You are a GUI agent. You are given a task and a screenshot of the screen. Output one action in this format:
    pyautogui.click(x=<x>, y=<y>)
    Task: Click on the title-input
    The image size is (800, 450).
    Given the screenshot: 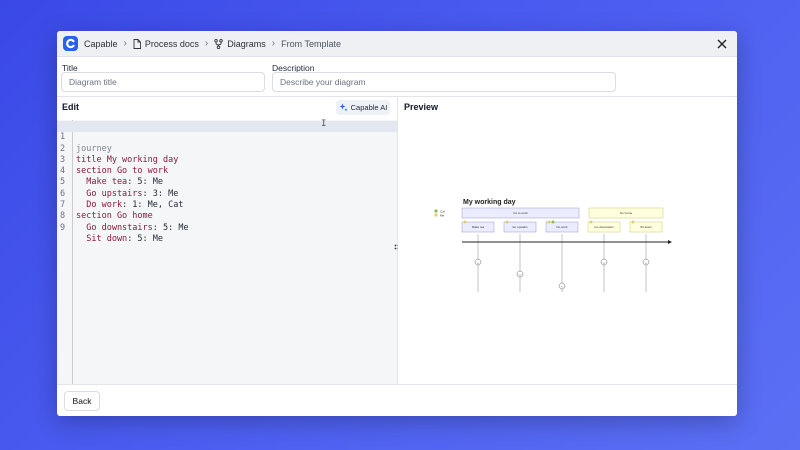 What is the action you would take?
    pyautogui.click(x=163, y=82)
    